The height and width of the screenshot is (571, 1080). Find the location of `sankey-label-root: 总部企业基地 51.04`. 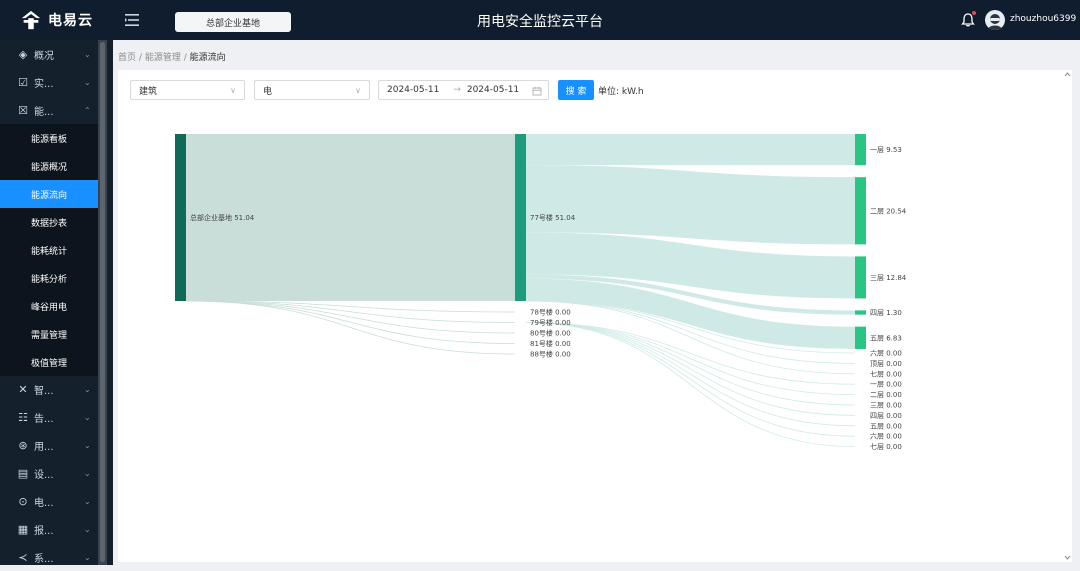

sankey-label-root: 总部企业基地 51.04 is located at coordinates (222, 217).